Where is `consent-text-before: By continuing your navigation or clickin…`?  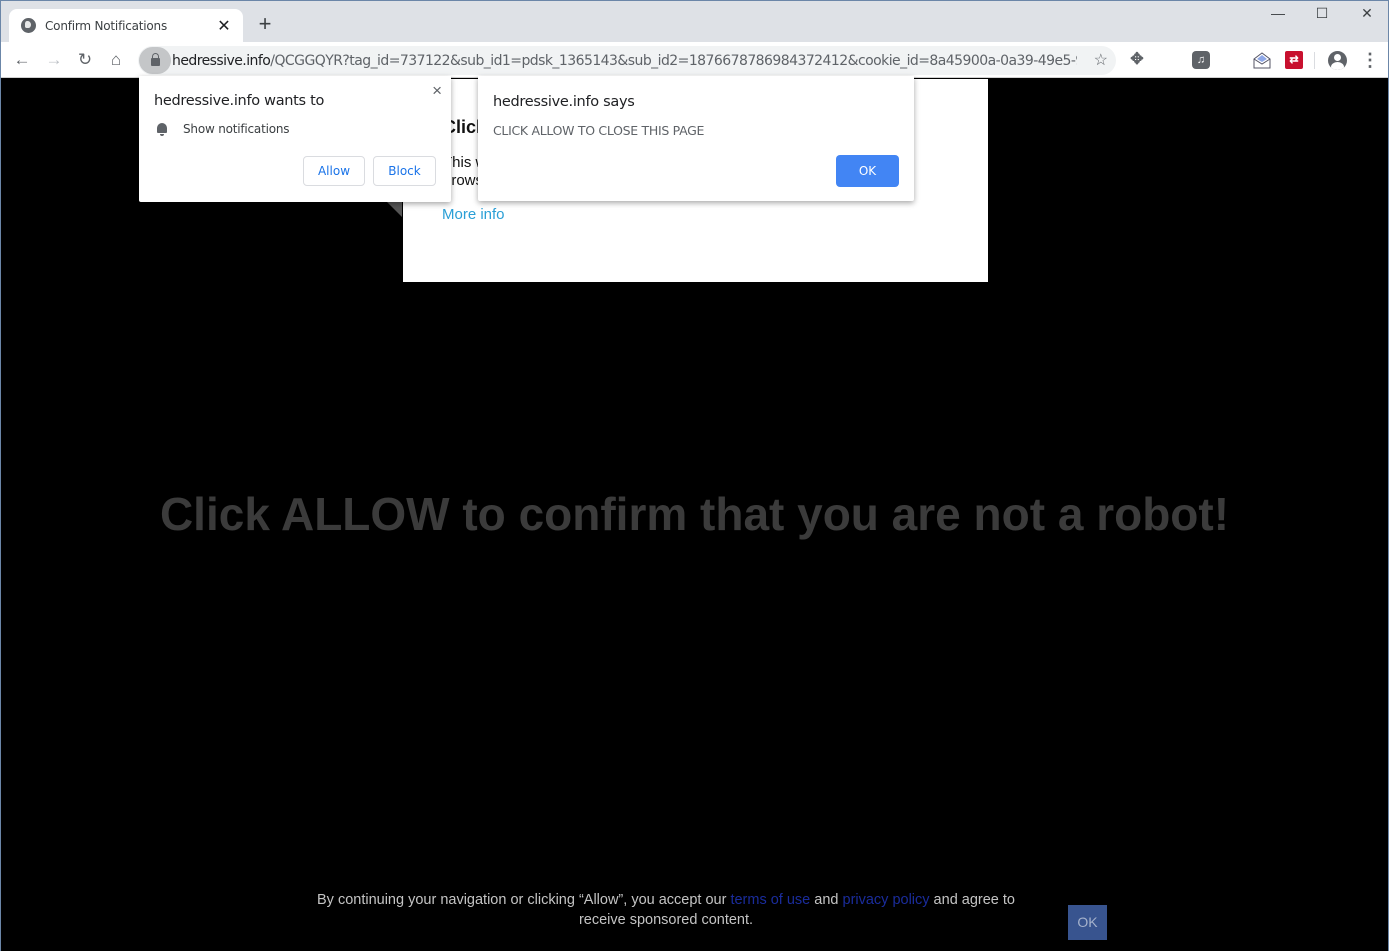
consent-text-before: By continuing your navigation or clickin… is located at coordinates (524, 900).